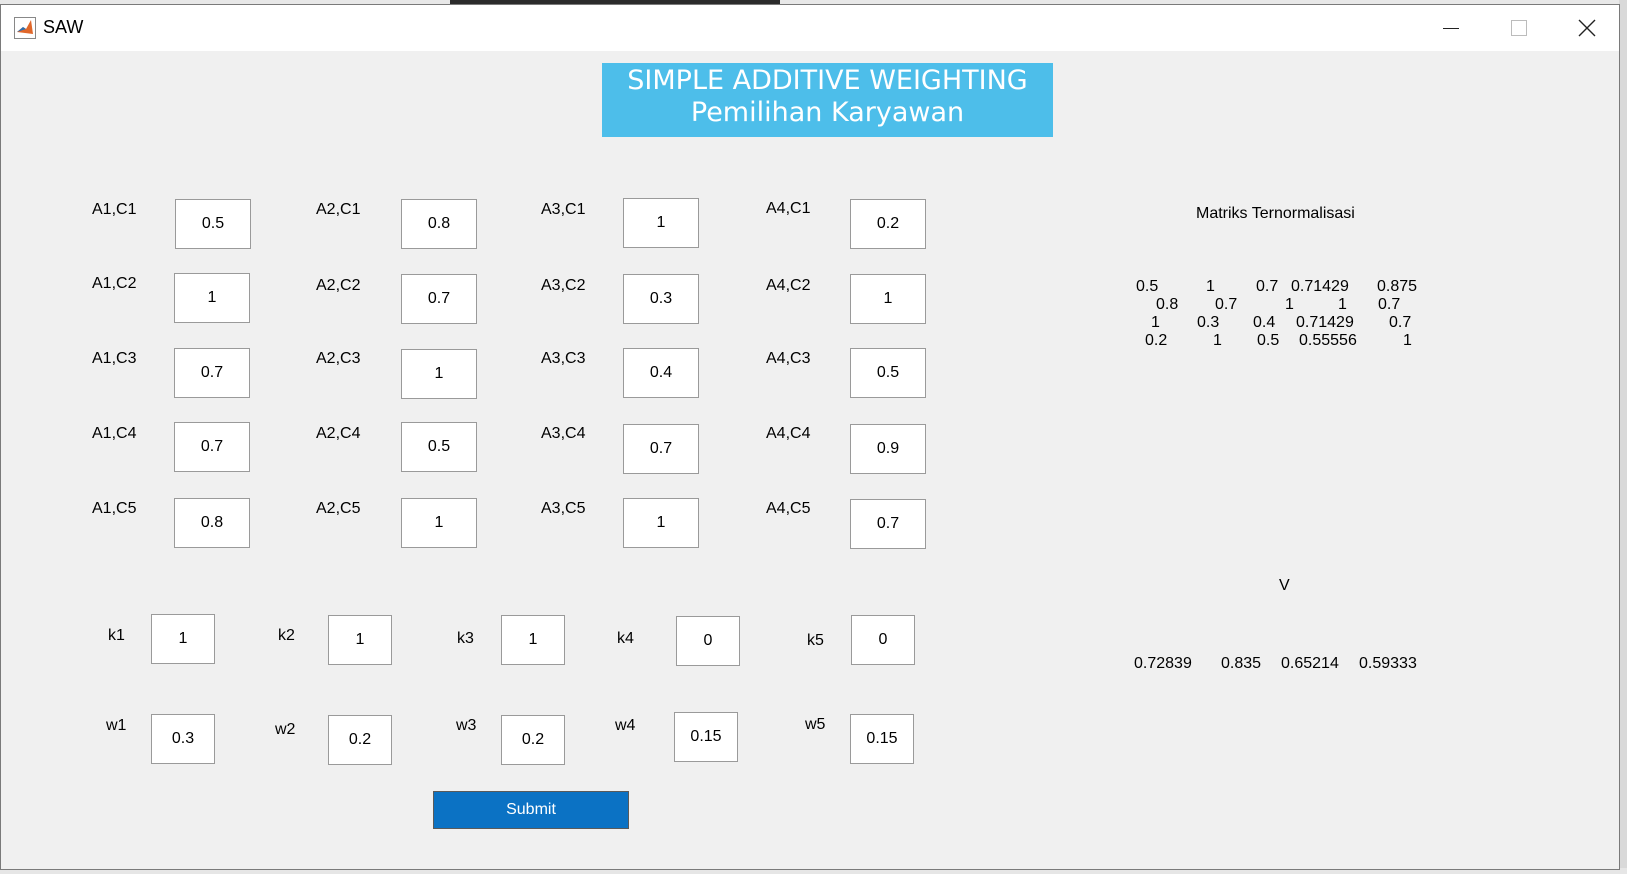 The width and height of the screenshot is (1627, 874). Describe the element at coordinates (563, 358) in the screenshot. I see `label-a3-c3: A3,C3` at that location.